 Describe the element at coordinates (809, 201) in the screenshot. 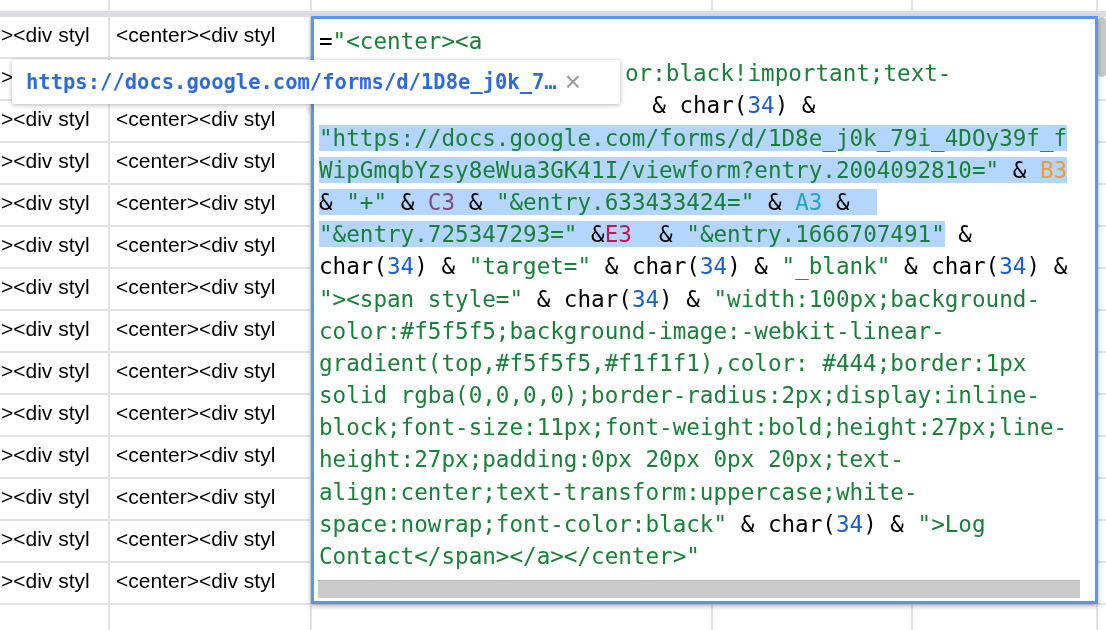

I see `cell-reference: A3` at that location.